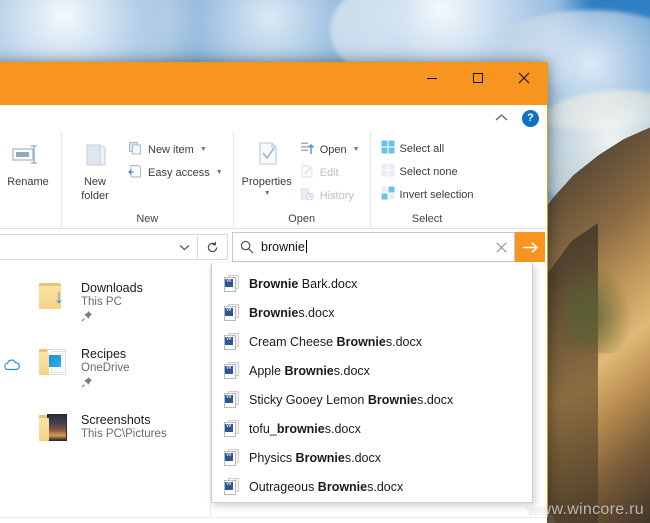  Describe the element at coordinates (372, 428) in the screenshot. I see `suggestion-item: tofu_brownies.docx` at that location.